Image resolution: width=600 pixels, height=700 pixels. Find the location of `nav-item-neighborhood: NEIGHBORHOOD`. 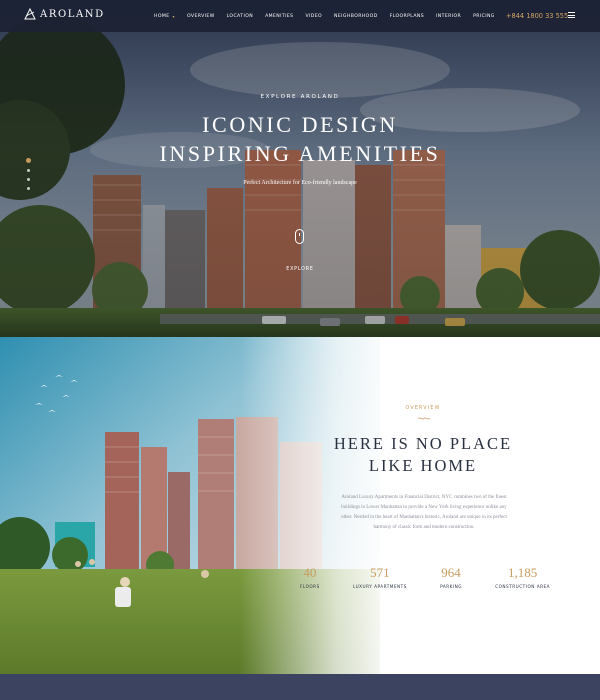

nav-item-neighborhood: NEIGHBORHOOD is located at coordinates (356, 16).